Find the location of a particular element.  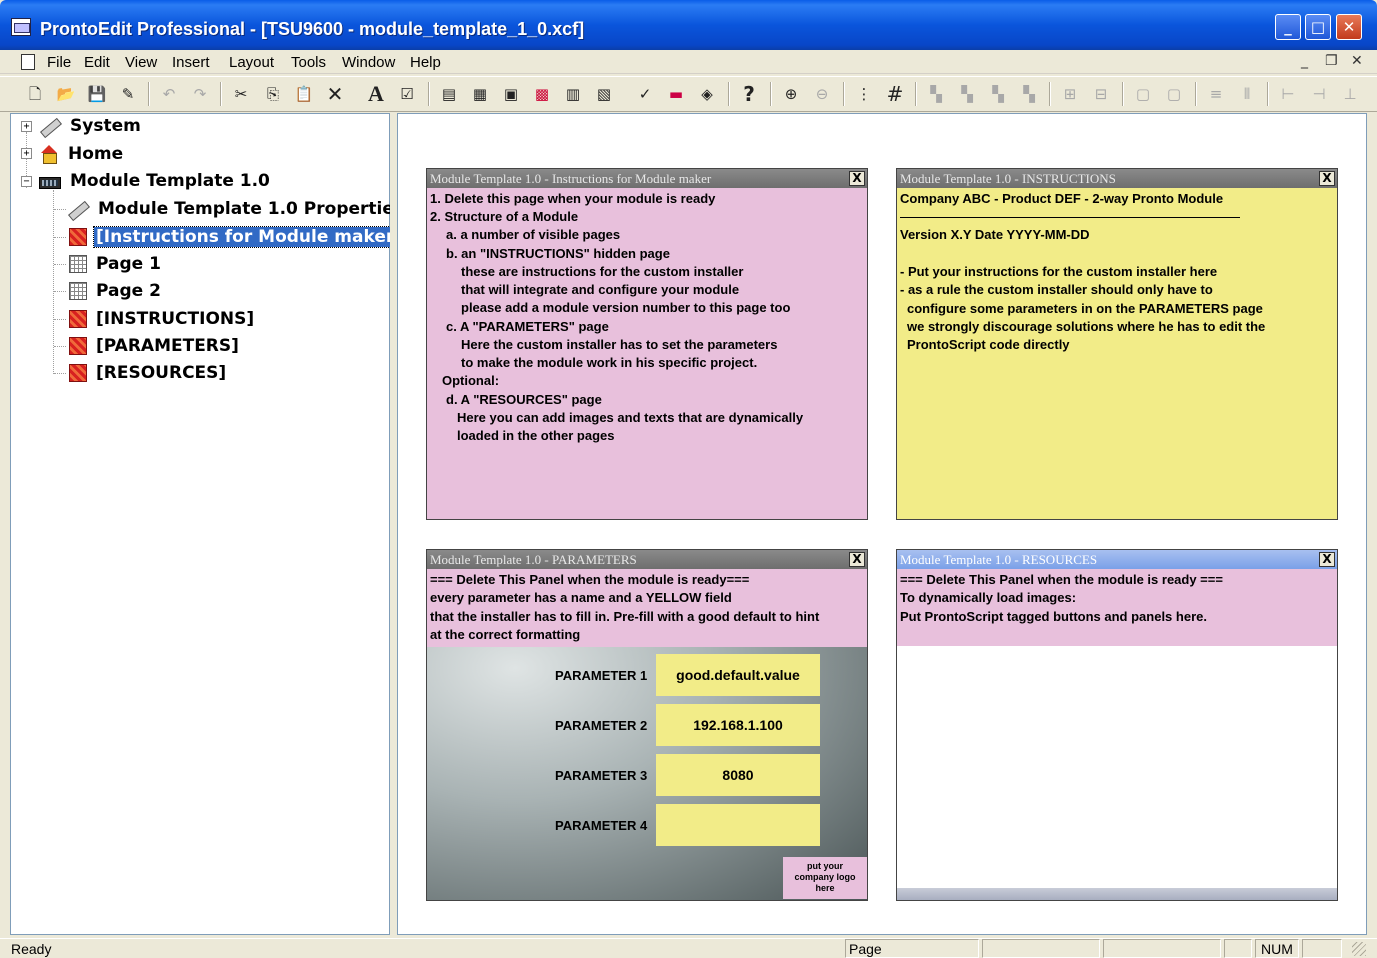

mdi-restore-button: ❐ is located at coordinates (1331, 61).